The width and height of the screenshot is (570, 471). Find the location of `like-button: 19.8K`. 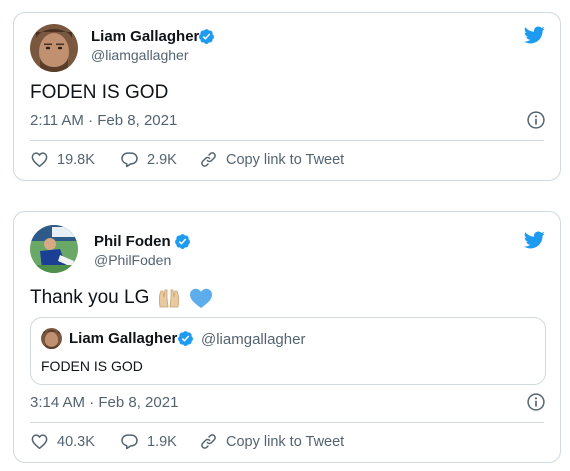

like-button: 19.8K is located at coordinates (62, 159).